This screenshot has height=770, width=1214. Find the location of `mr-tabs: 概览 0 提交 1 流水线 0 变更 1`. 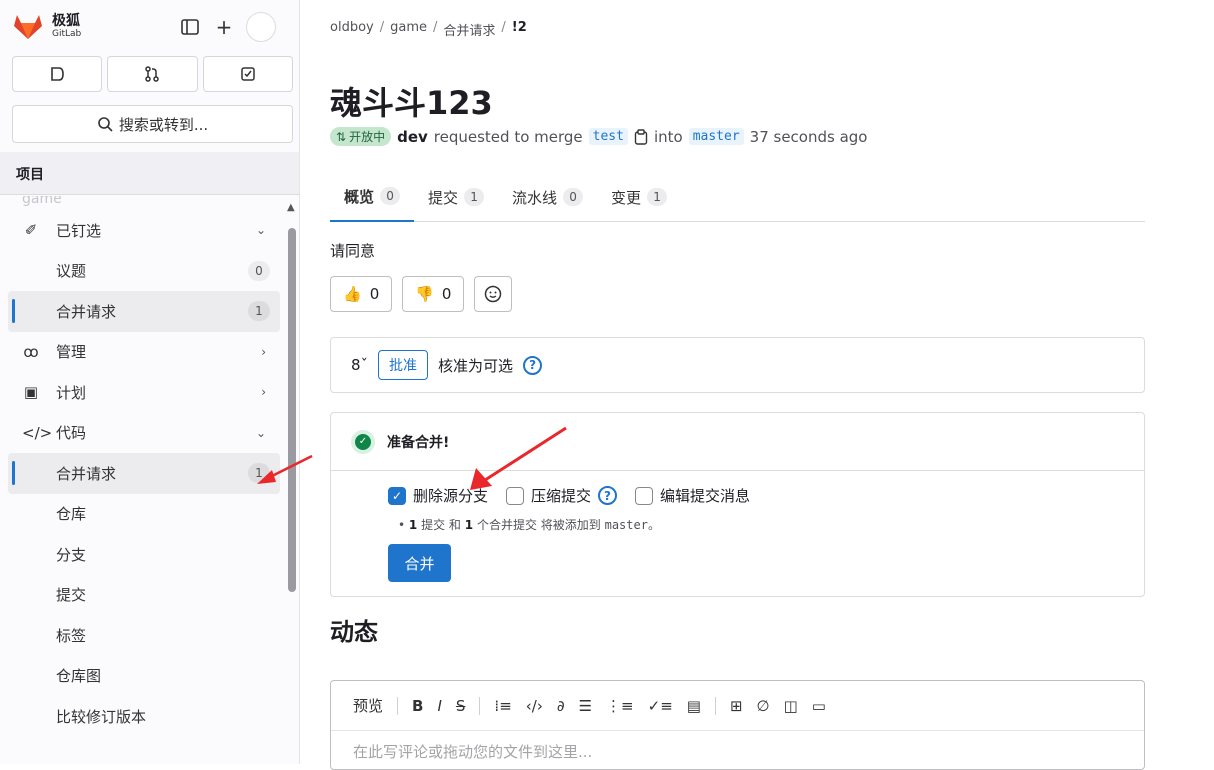

mr-tabs: 概览 0 提交 1 流水线 0 变更 1 is located at coordinates (737, 197).